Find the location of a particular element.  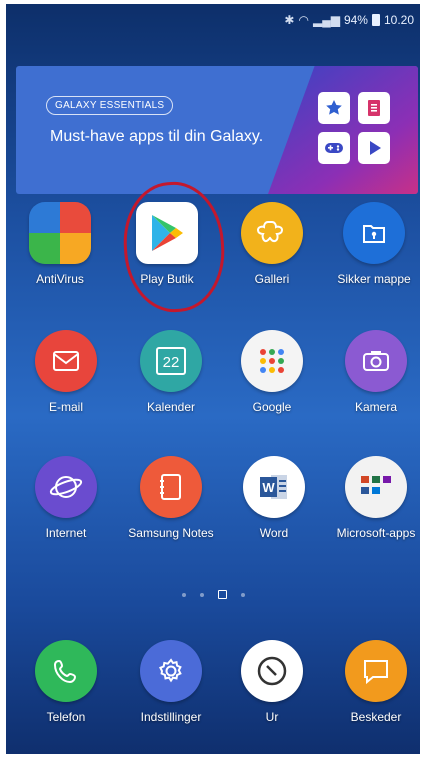

app-label: Telefon is located at coordinates (66, 717).